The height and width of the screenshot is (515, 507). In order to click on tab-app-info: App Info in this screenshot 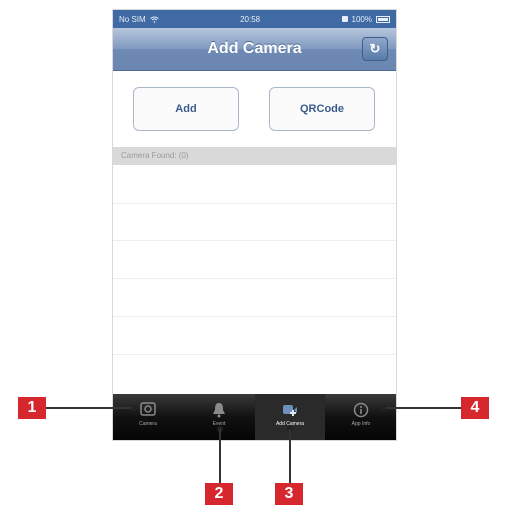, I will do `click(361, 417)`.